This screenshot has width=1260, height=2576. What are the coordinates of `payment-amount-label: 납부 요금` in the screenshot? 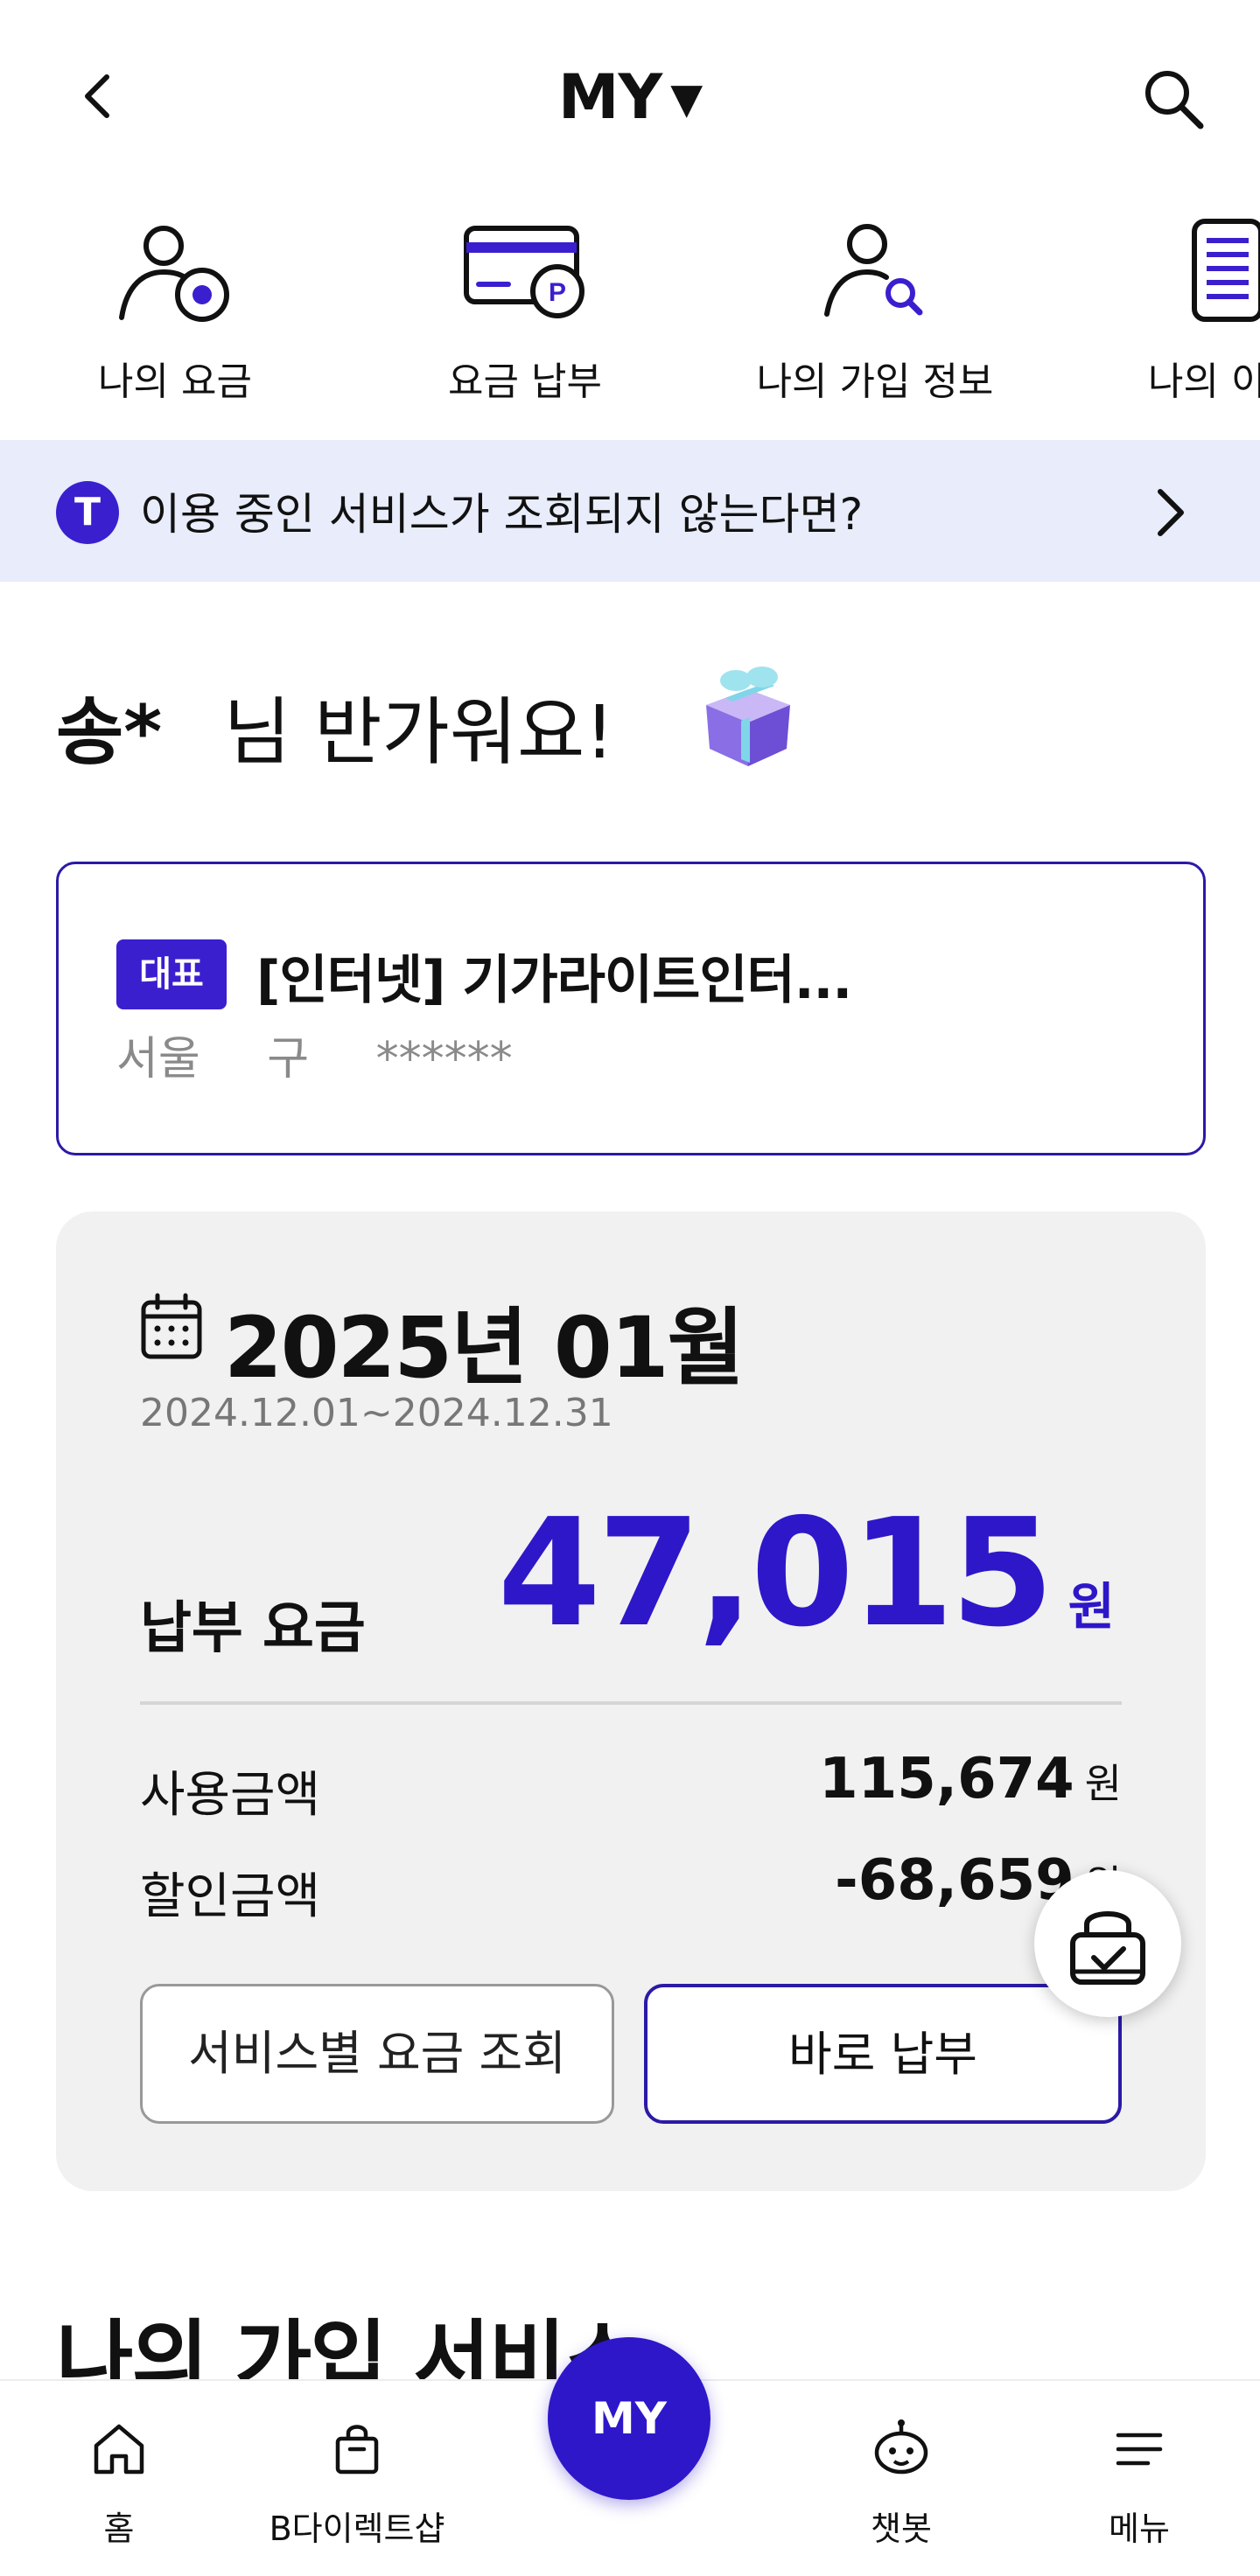 It's located at (253, 1628).